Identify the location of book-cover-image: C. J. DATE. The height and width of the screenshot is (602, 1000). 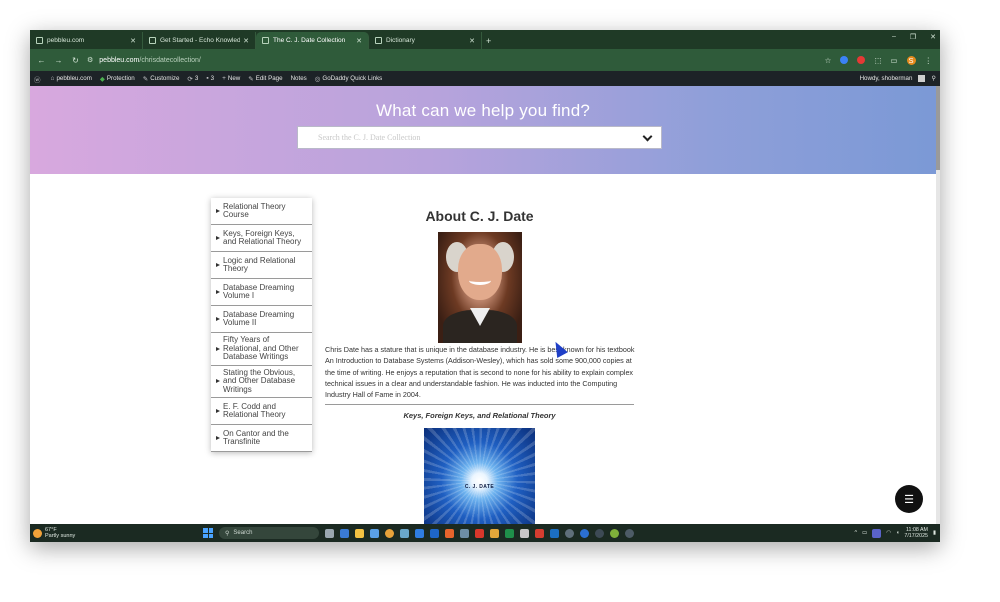
(479, 476).